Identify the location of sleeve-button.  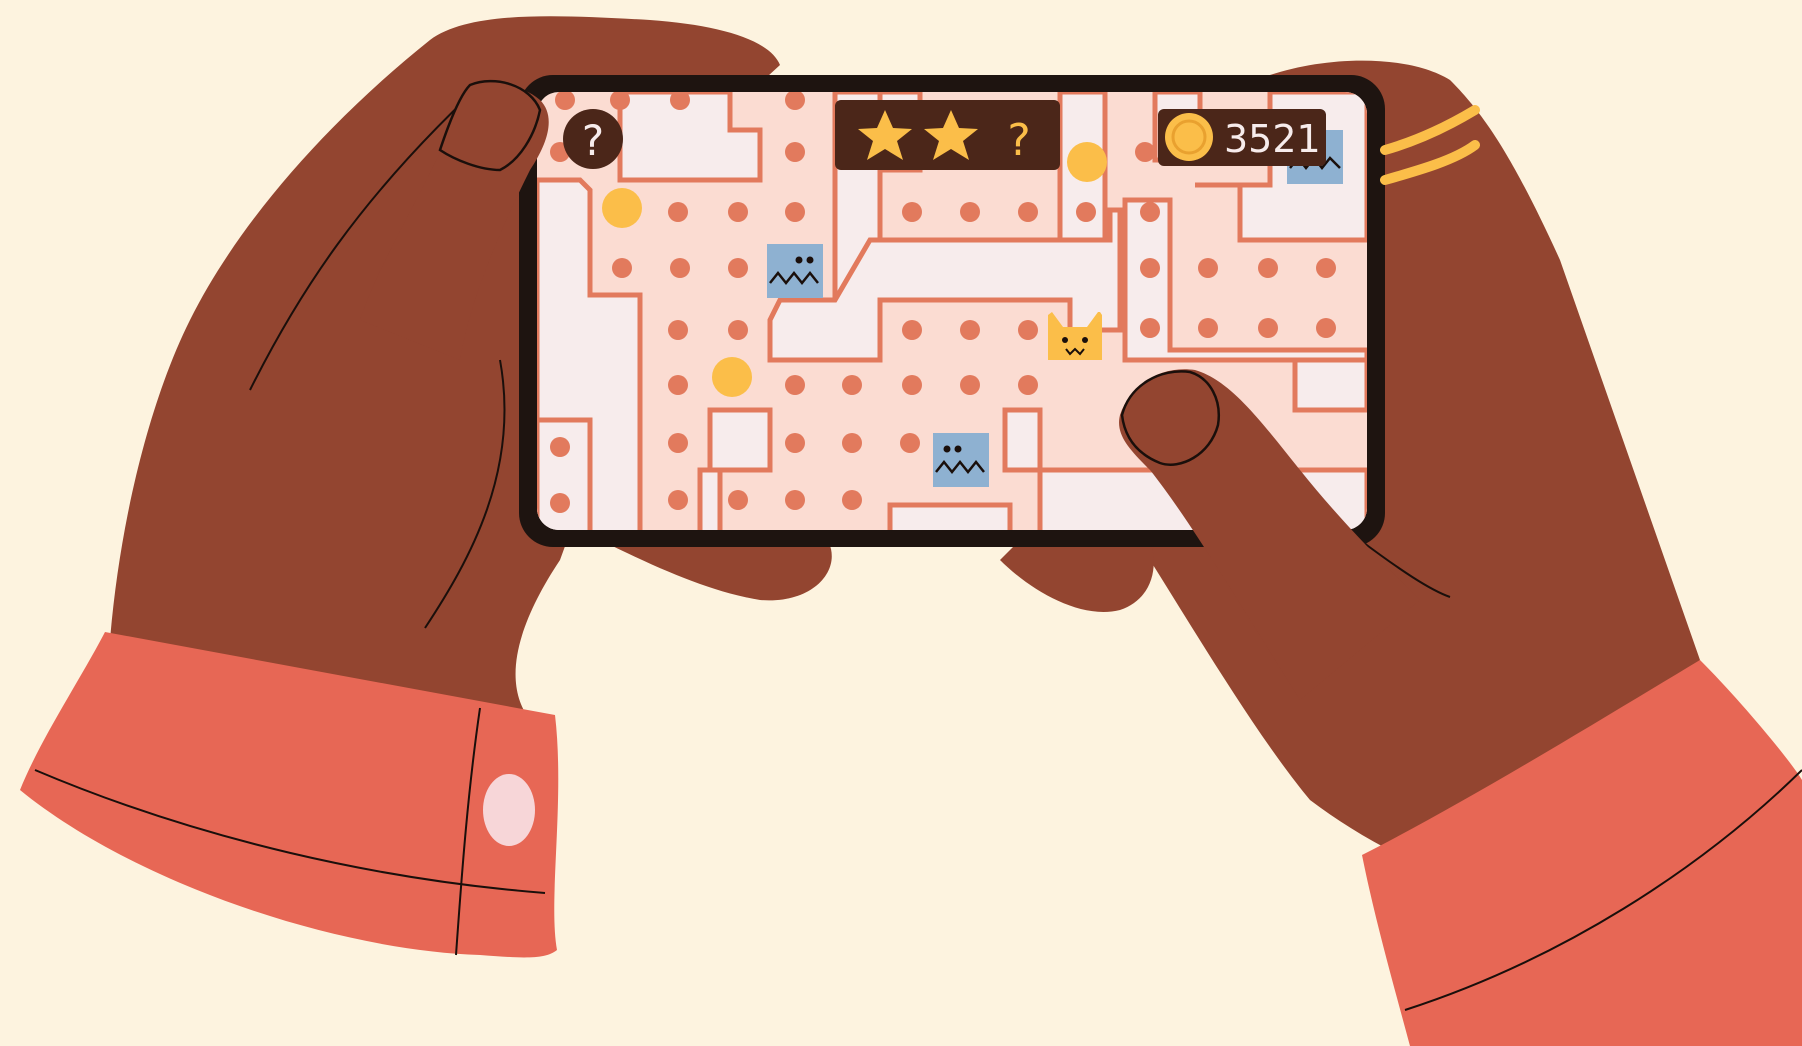
(509, 810).